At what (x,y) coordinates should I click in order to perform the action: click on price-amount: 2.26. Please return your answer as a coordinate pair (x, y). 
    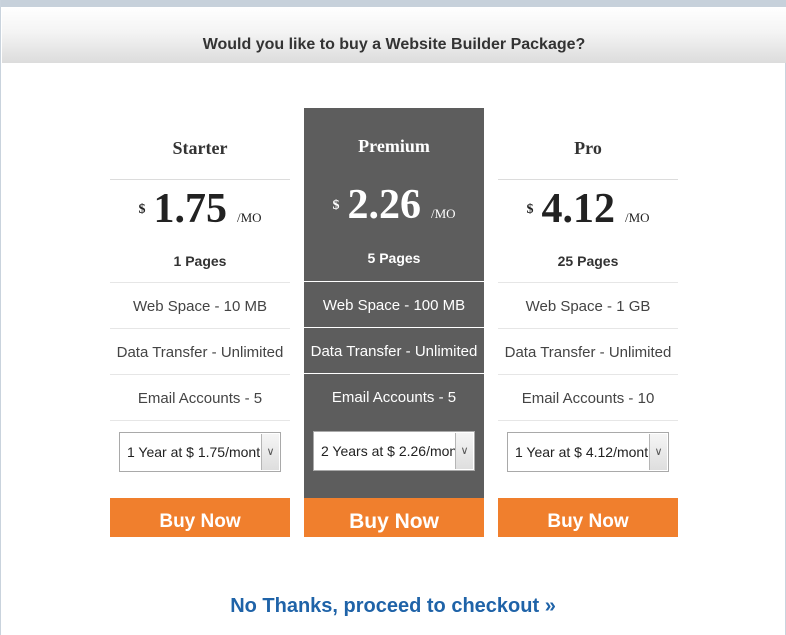
    Looking at the image, I should click on (384, 205).